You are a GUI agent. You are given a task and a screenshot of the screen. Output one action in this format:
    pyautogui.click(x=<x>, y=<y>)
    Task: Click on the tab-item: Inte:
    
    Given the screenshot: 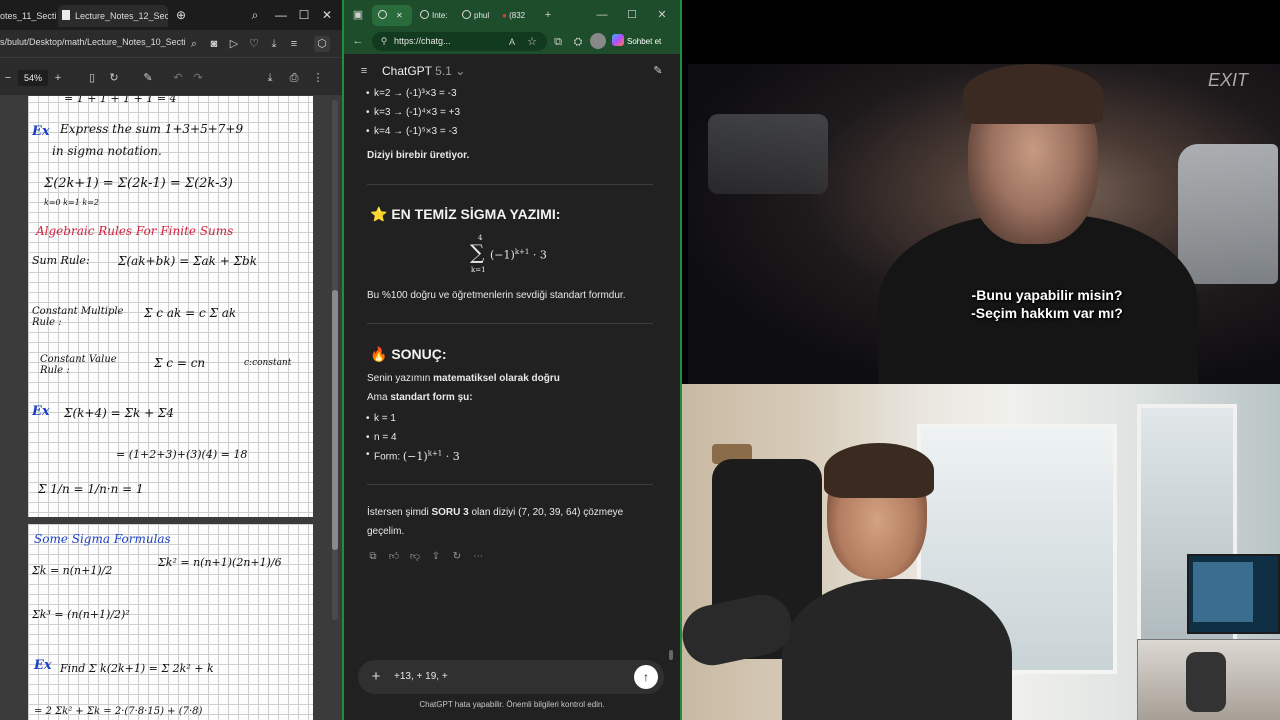 What is the action you would take?
    pyautogui.click(x=436, y=15)
    